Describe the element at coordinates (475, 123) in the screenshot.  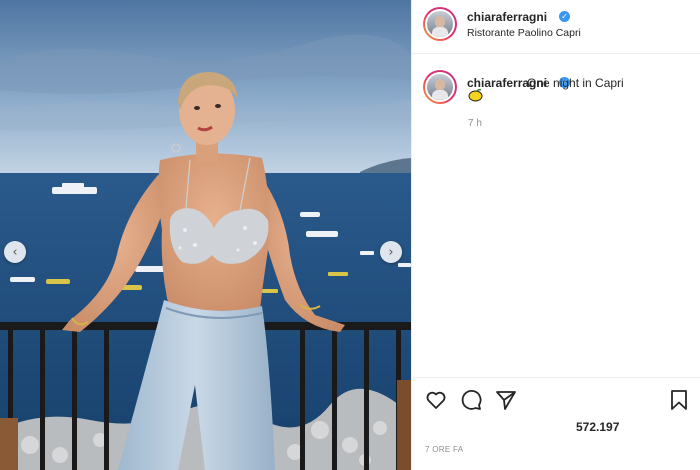
I see `comment-timestamp: 7 h` at that location.